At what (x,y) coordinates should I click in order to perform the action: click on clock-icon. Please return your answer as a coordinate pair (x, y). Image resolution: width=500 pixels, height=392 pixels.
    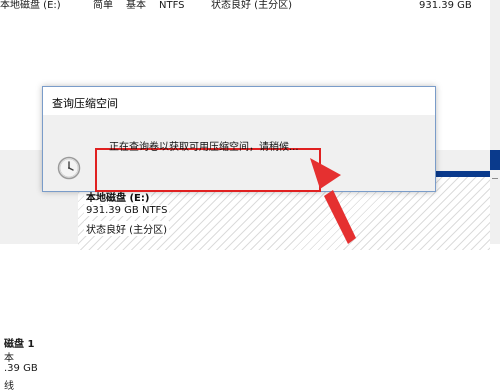
    Looking at the image, I should click on (69, 168).